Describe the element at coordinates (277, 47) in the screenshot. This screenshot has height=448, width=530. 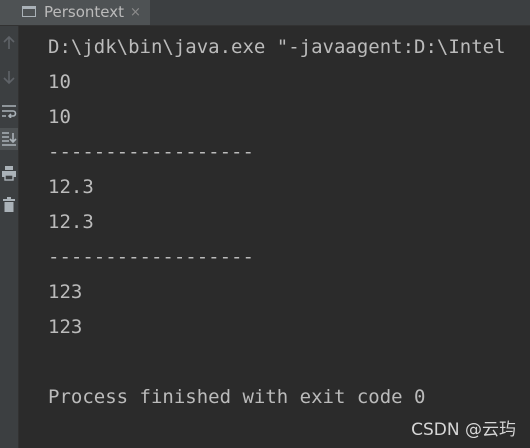
I see `console-line: D:\jdk\bin\java.exe "-javaagent:D:\Intel` at that location.